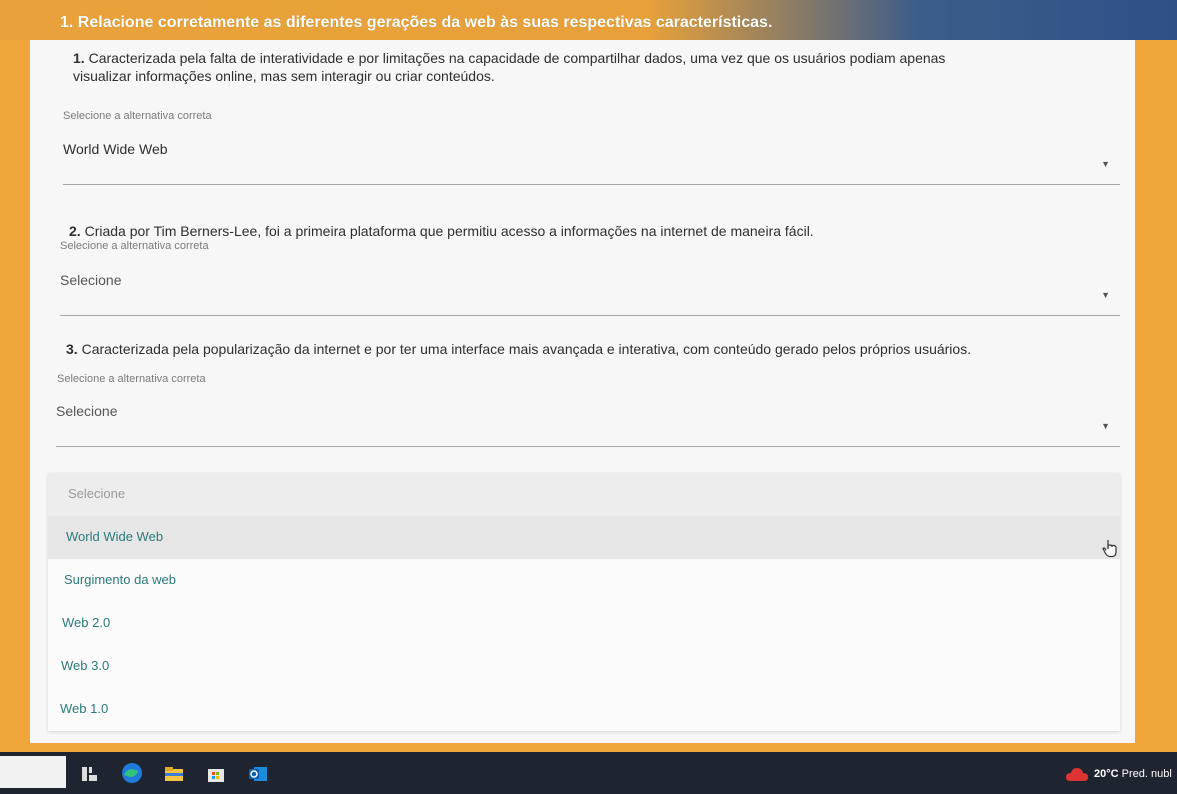 This screenshot has width=1177, height=794. What do you see at coordinates (588, 773) in the screenshot?
I see `taskbar: 20°C Pred. nubl` at bounding box center [588, 773].